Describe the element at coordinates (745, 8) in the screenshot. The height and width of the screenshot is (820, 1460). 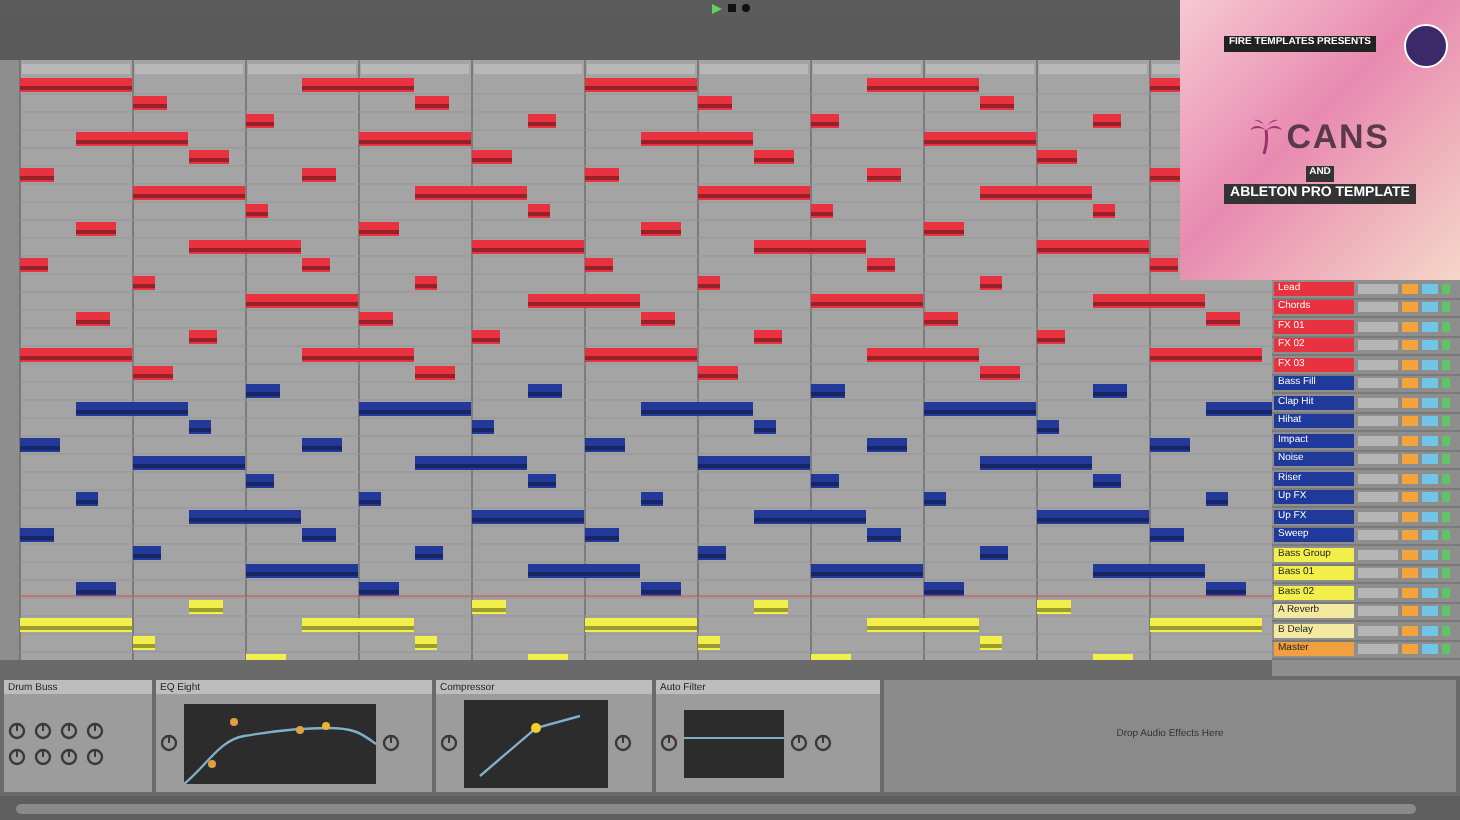
I see `record-icon` at that location.